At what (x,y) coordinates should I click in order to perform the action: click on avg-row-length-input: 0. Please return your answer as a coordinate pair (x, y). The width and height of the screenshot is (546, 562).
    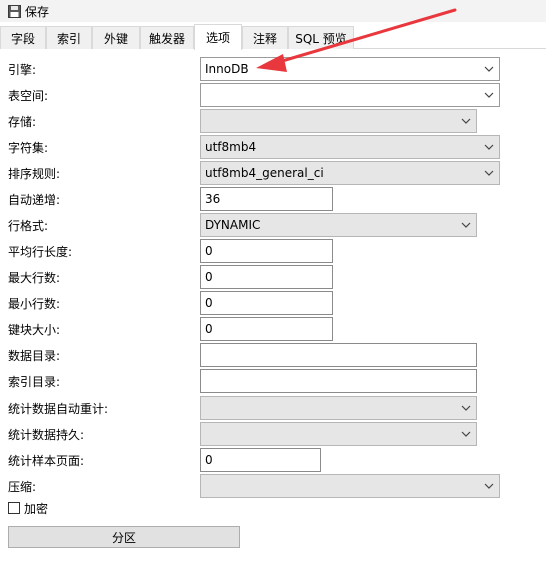
    Looking at the image, I should click on (266, 251).